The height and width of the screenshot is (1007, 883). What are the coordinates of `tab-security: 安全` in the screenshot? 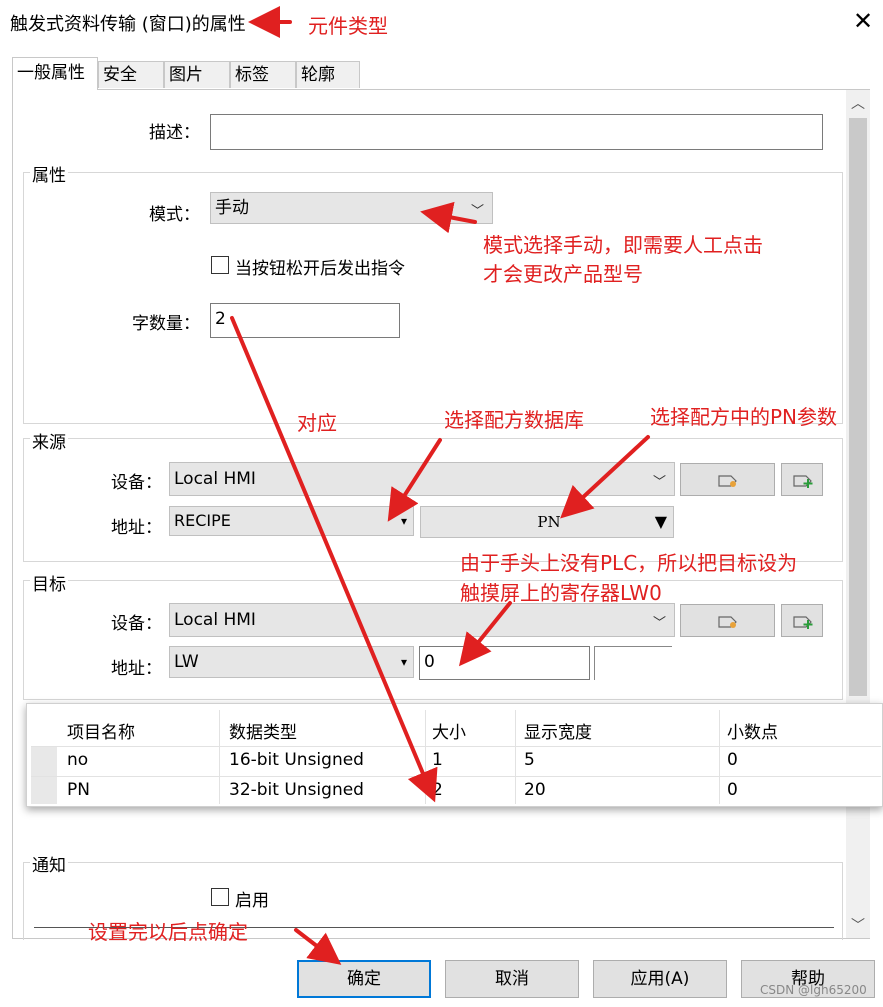 It's located at (131, 74).